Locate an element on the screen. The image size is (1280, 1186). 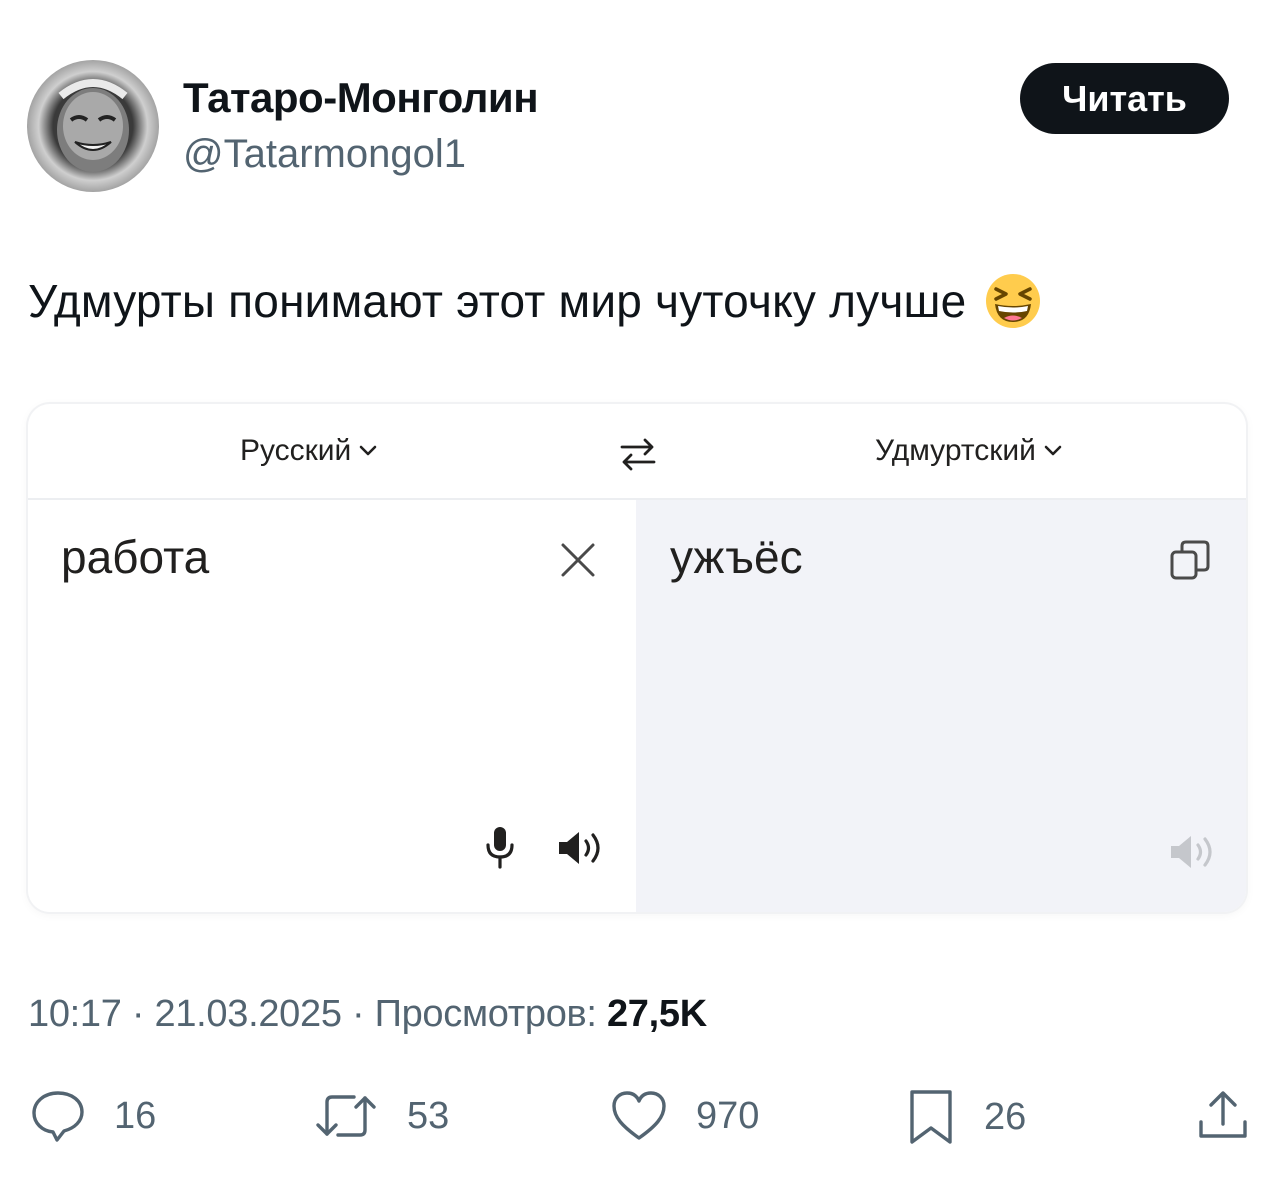
tweet-text: Удмурты понимают этот мир чуточку лучше is located at coordinates (497, 301).